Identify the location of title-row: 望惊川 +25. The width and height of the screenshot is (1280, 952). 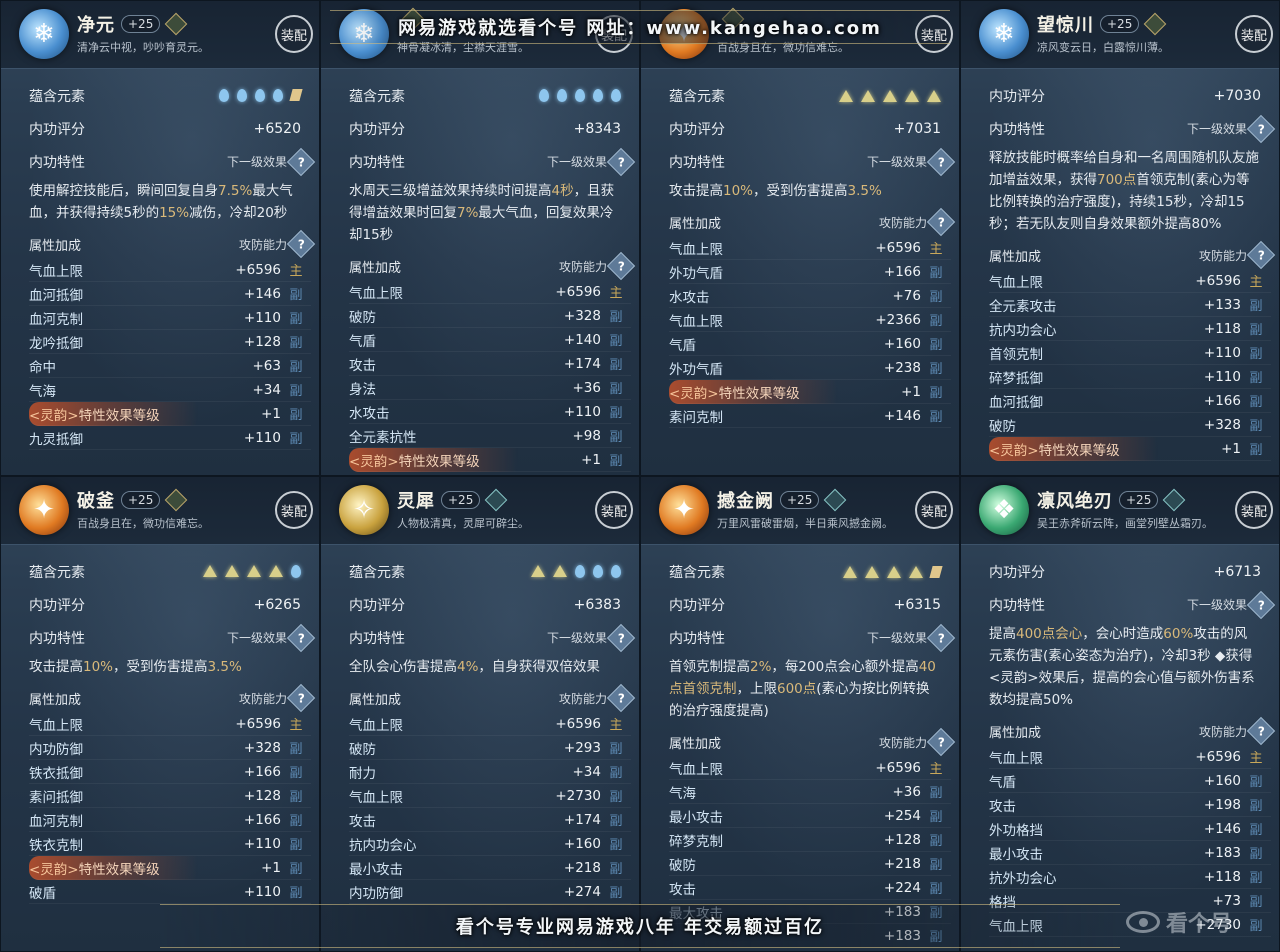
(1102, 24).